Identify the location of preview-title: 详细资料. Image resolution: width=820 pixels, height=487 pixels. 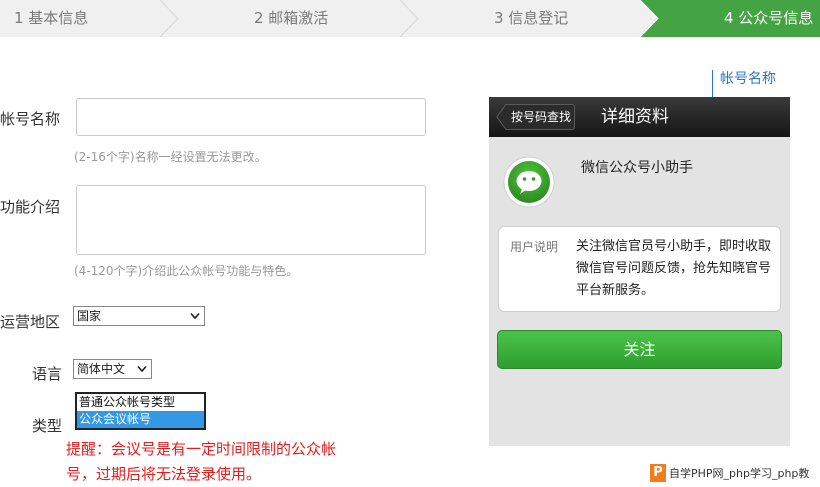
(635, 117).